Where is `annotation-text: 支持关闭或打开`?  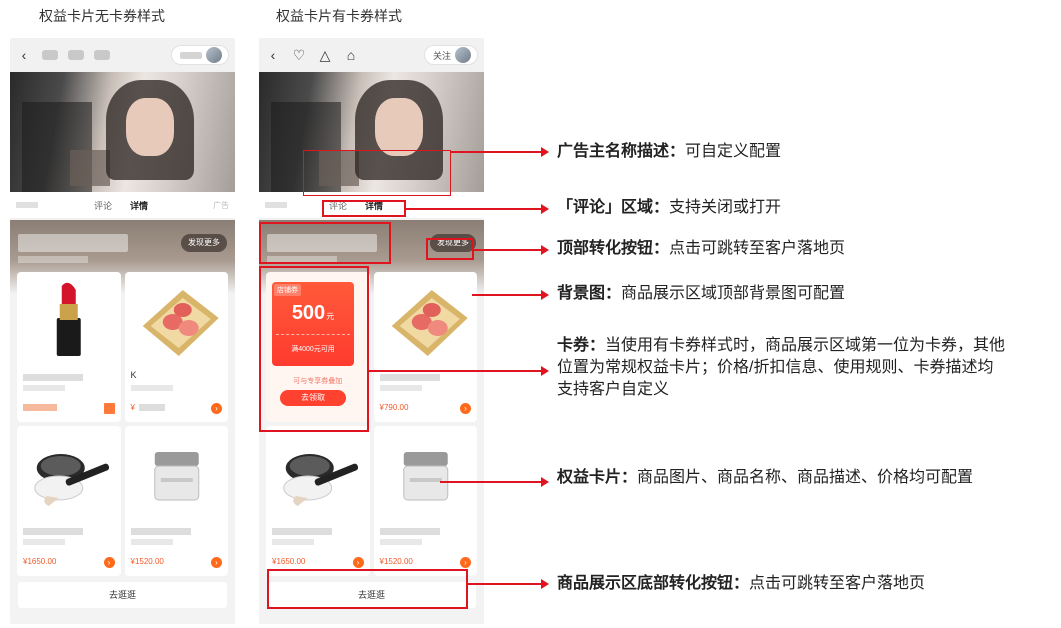 annotation-text: 支持关闭或打开 is located at coordinates (725, 207).